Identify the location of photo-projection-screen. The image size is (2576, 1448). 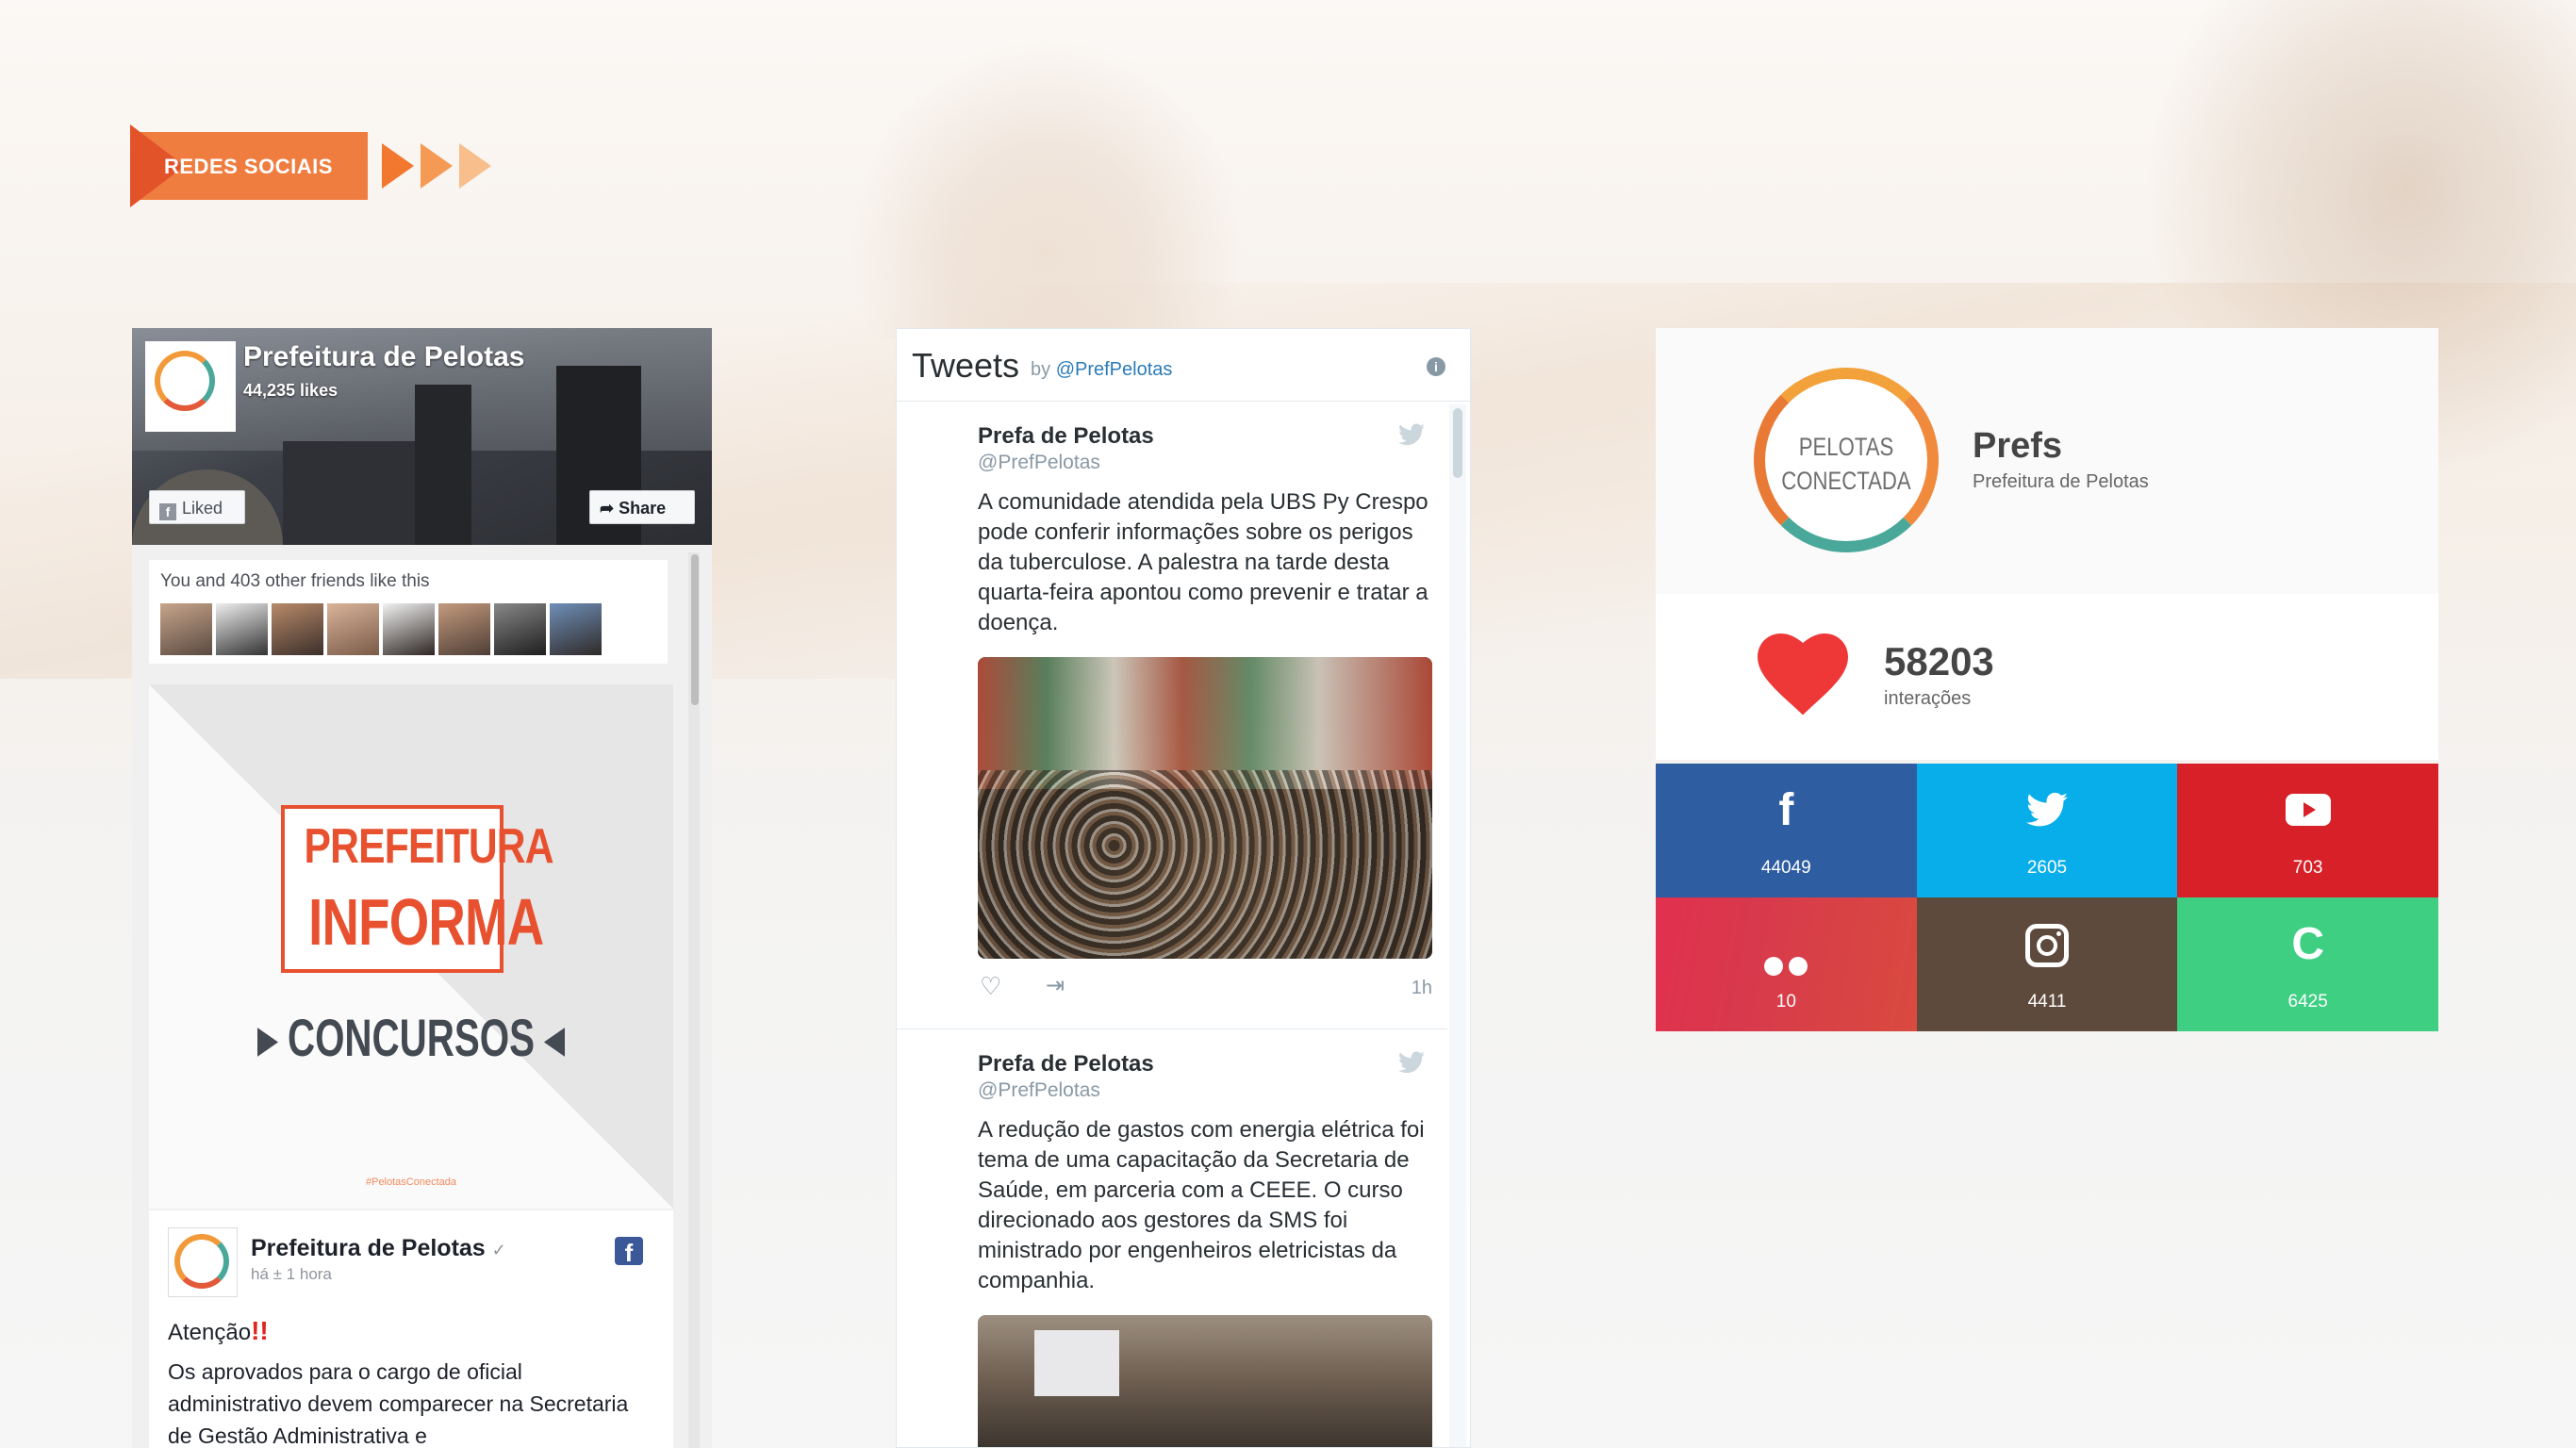
(1076, 1363).